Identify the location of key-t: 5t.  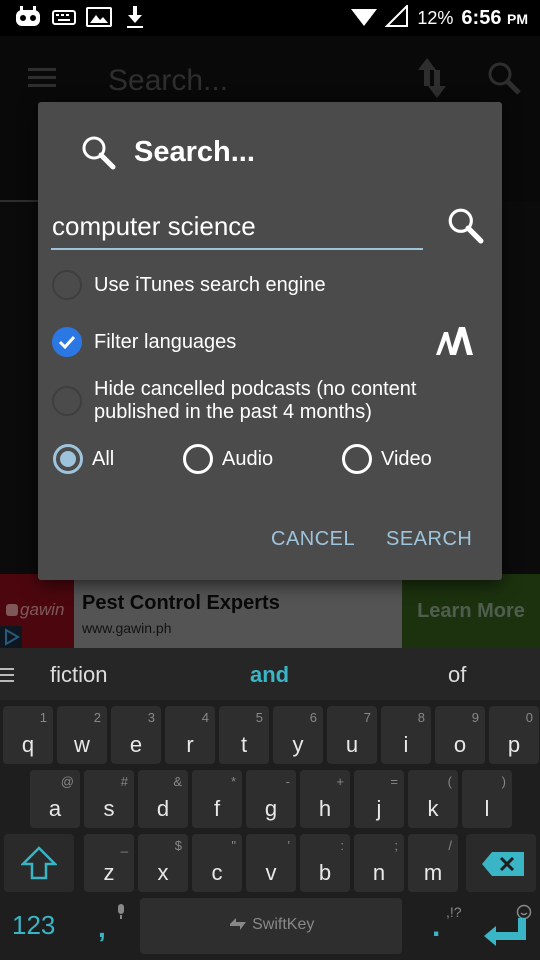
(244, 735).